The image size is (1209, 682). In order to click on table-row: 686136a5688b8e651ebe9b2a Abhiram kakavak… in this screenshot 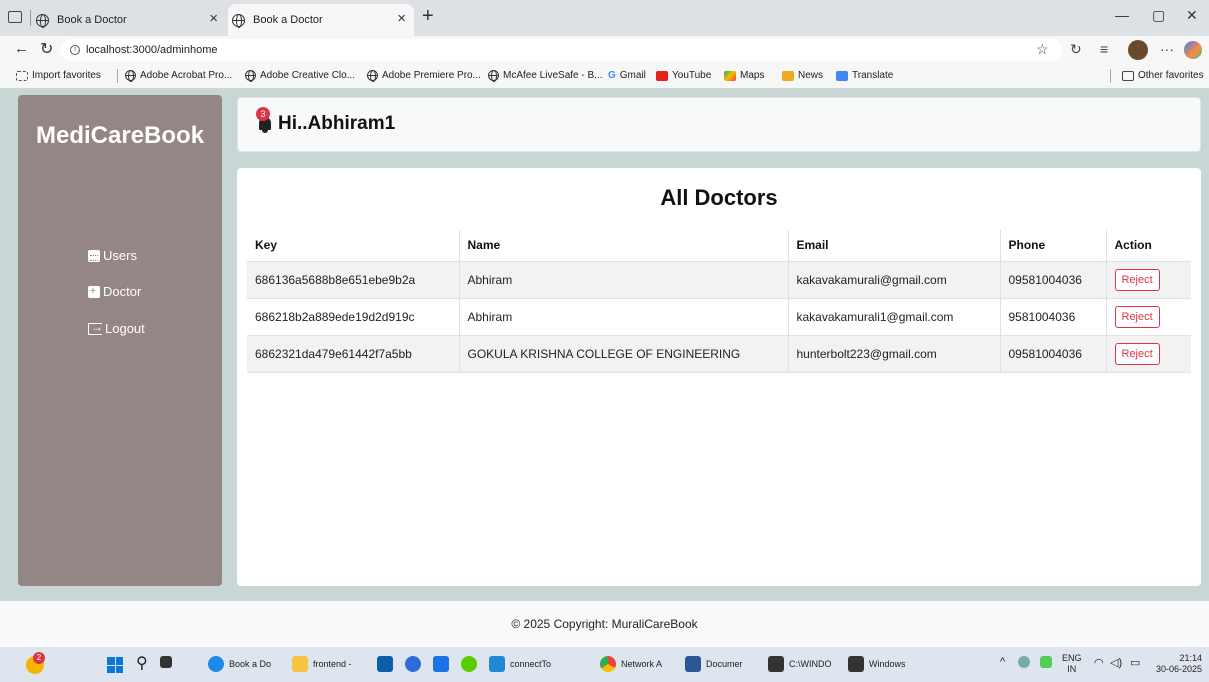, I will do `click(719, 280)`.